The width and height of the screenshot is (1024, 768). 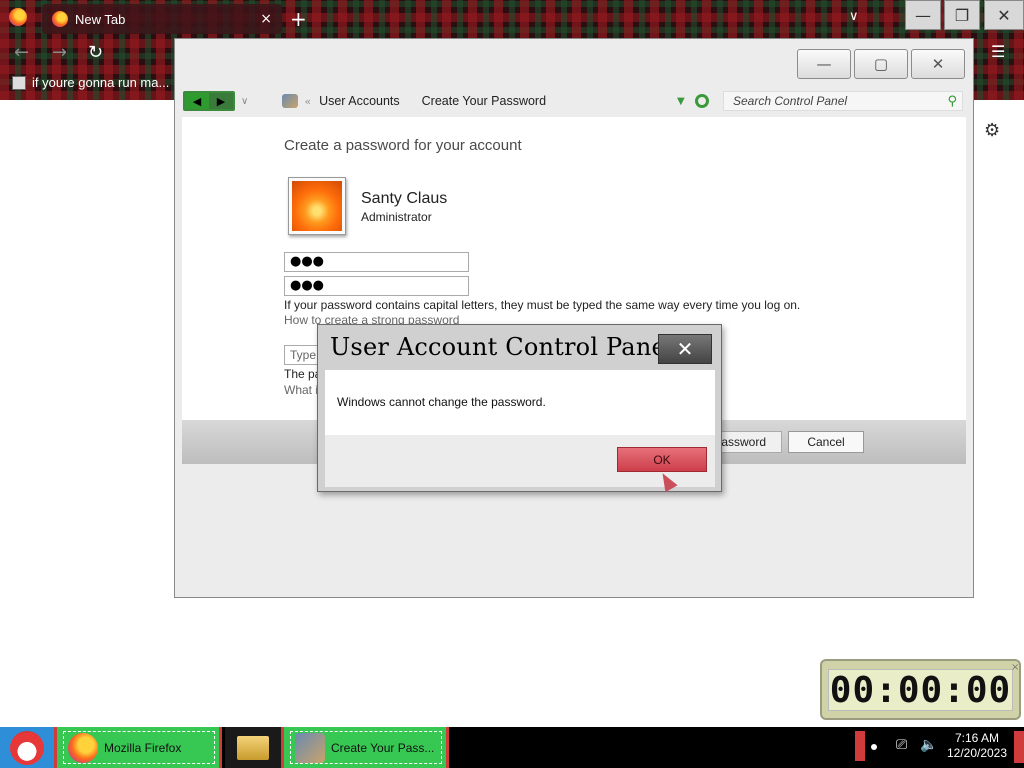 I want to click on cp-minimize-button: —, so click(x=824, y=64).